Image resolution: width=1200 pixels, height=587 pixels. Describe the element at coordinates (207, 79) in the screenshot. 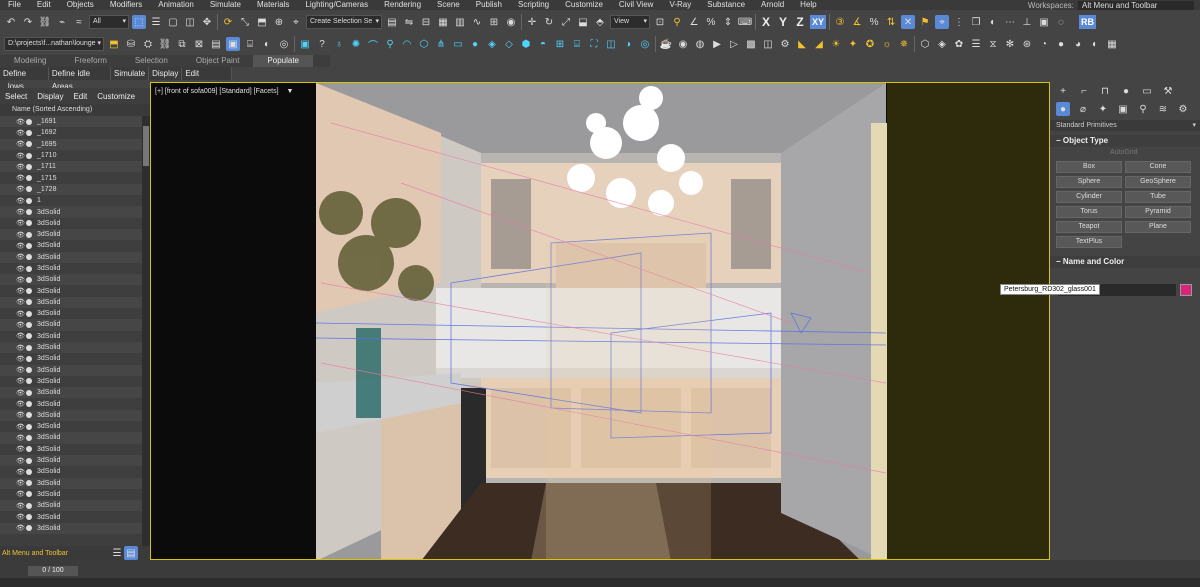

I see `ribbon-item-edit-selected: Edit Selected` at that location.